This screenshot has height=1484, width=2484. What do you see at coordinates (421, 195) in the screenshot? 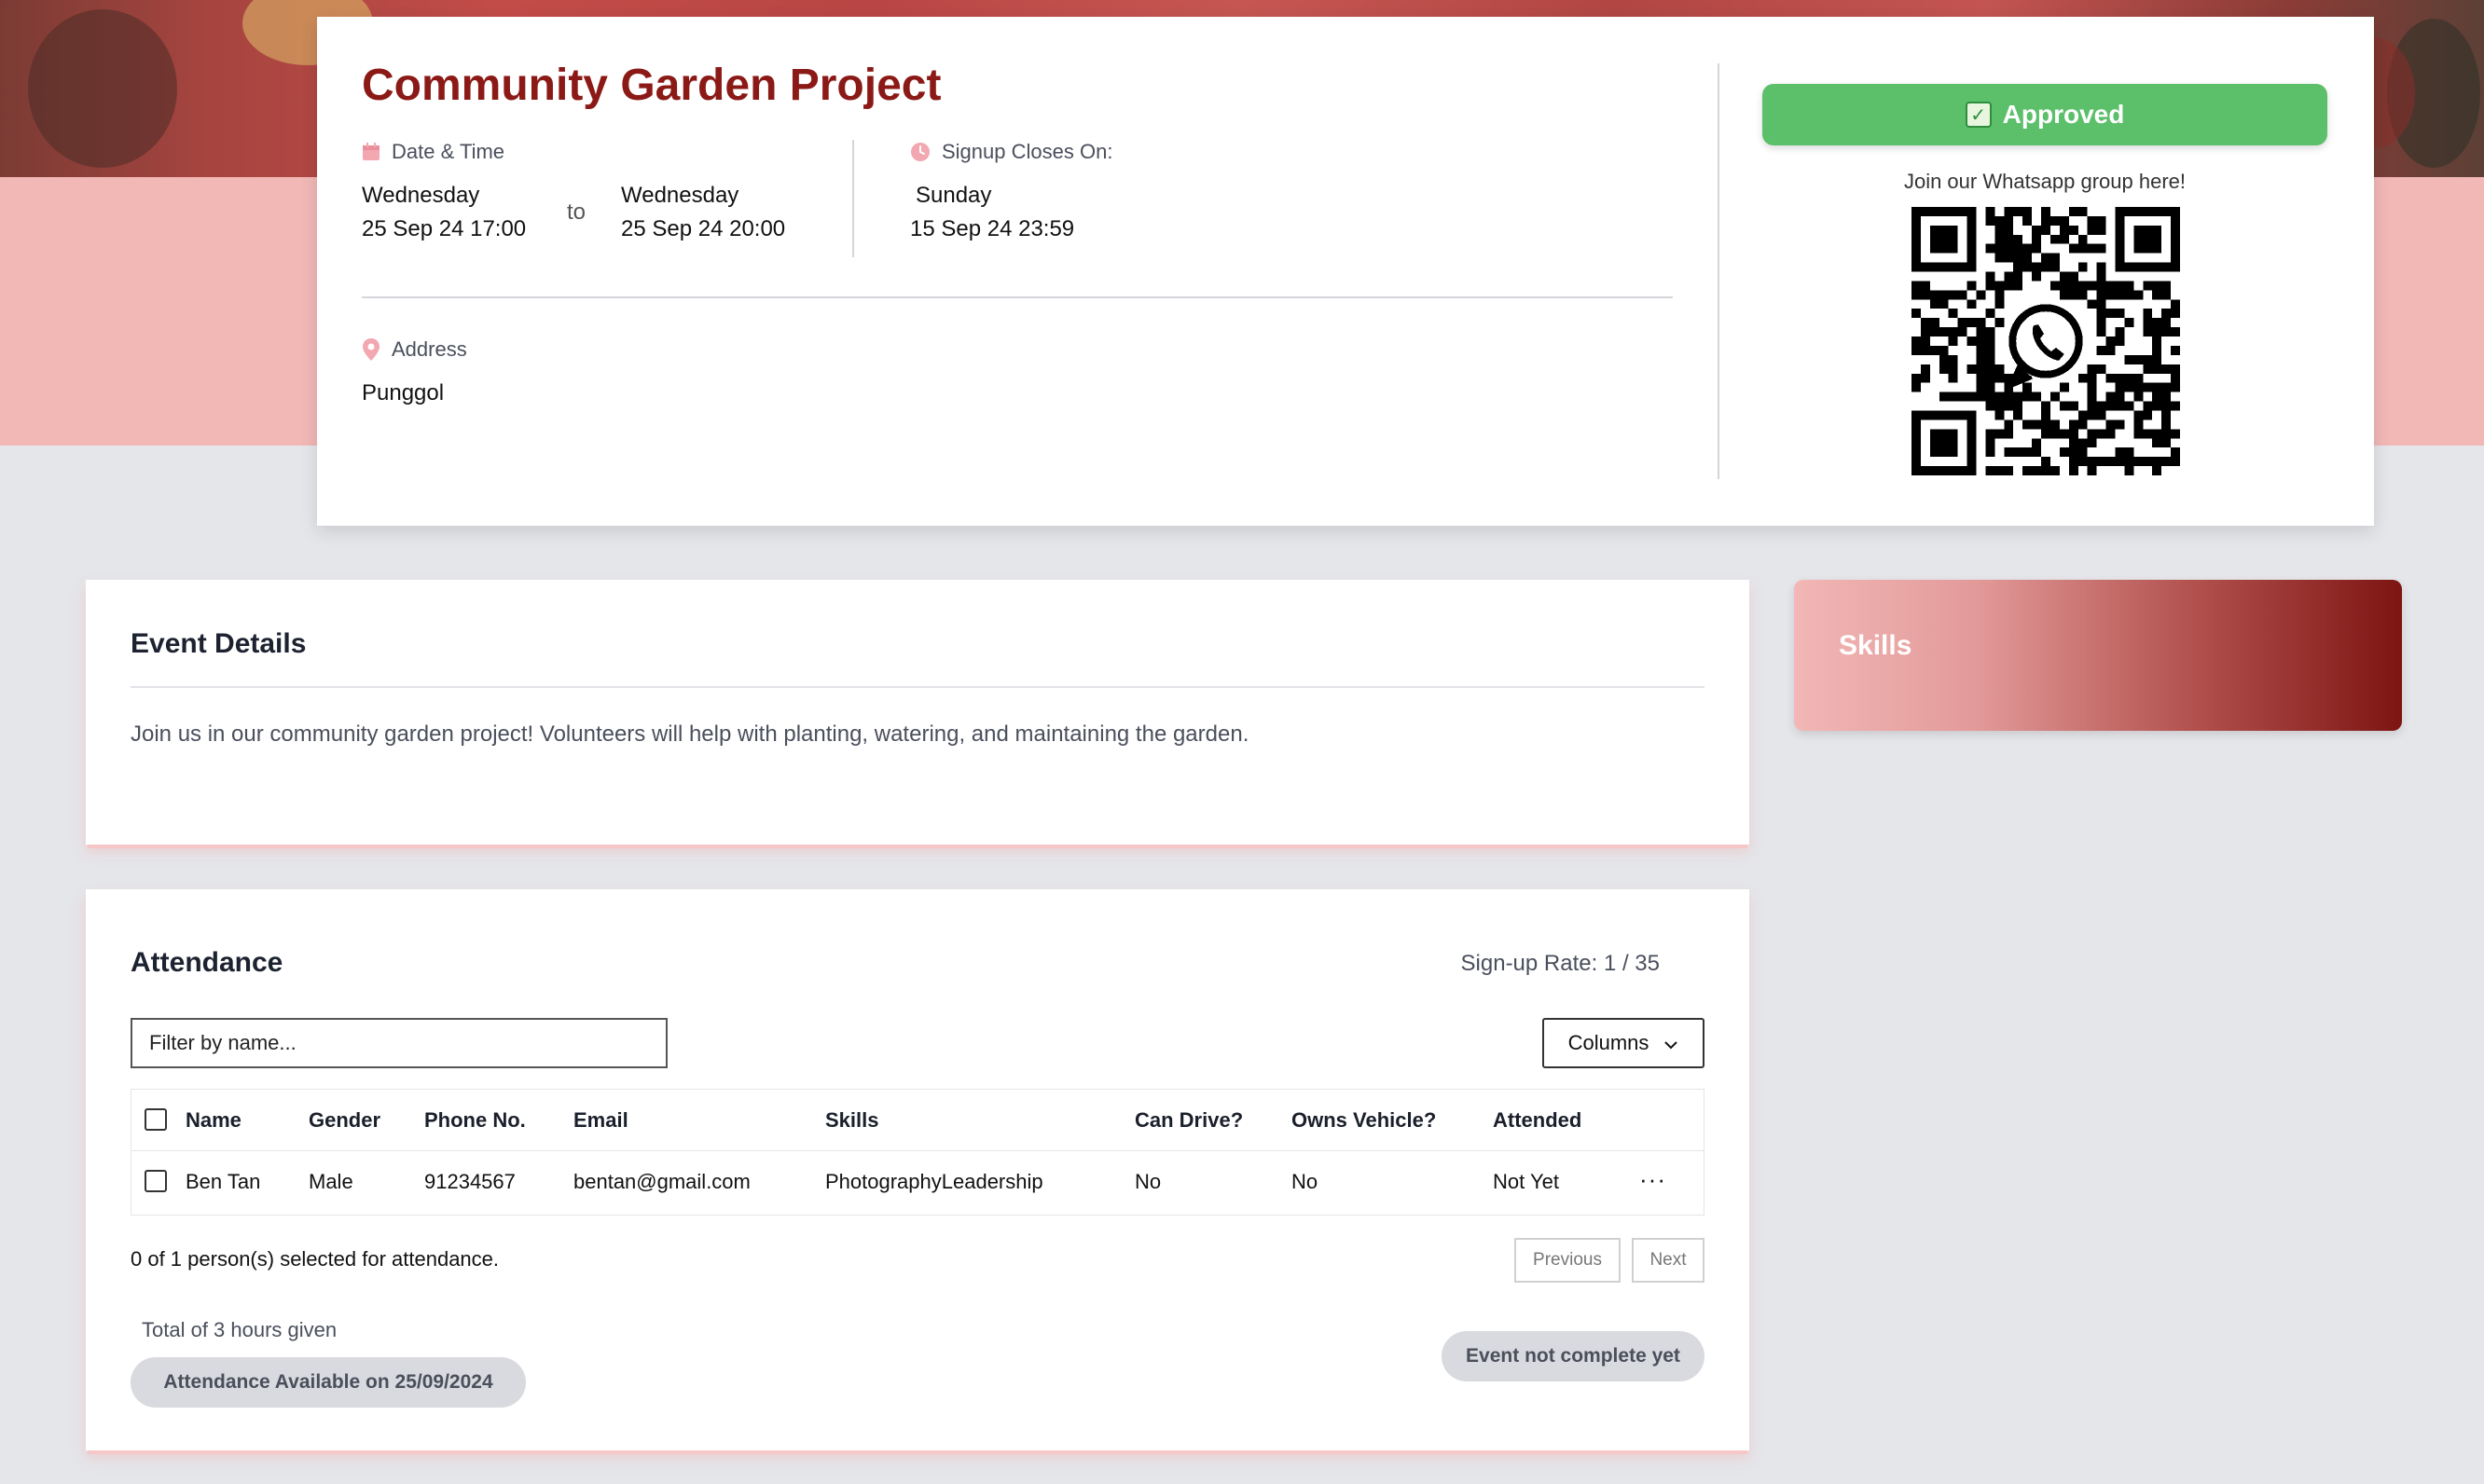
I see `start-day: Wednesday` at bounding box center [421, 195].